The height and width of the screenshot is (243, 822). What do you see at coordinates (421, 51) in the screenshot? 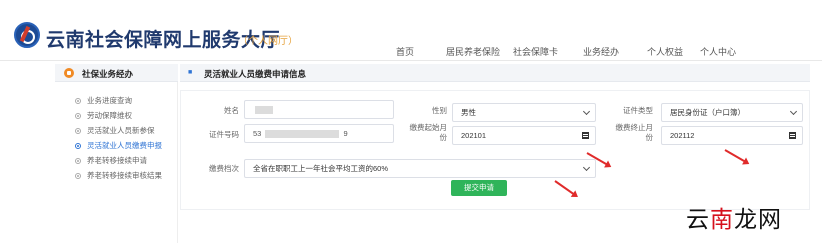
I see `nav-item-home: 首页` at bounding box center [421, 51].